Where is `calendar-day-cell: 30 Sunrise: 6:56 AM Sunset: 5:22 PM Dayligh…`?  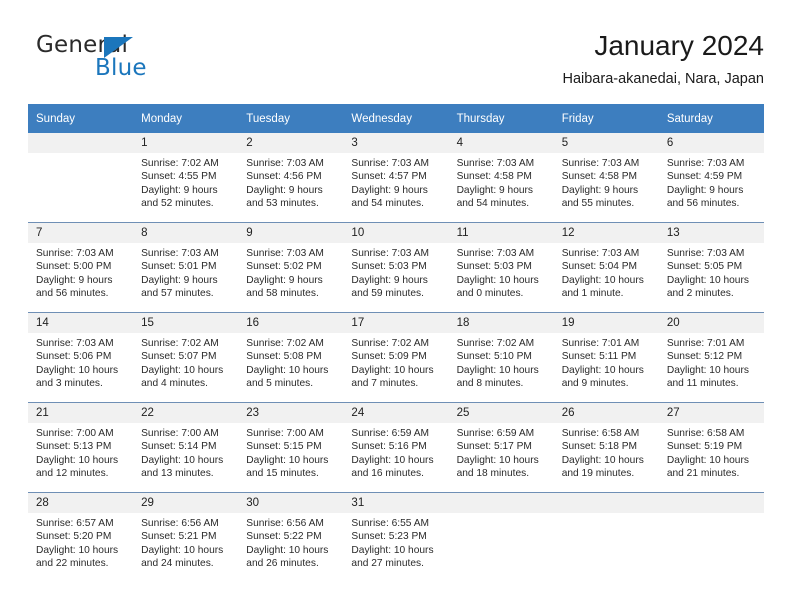 calendar-day-cell: 30 Sunrise: 6:56 AM Sunset: 5:22 PM Dayligh… is located at coordinates (291, 537).